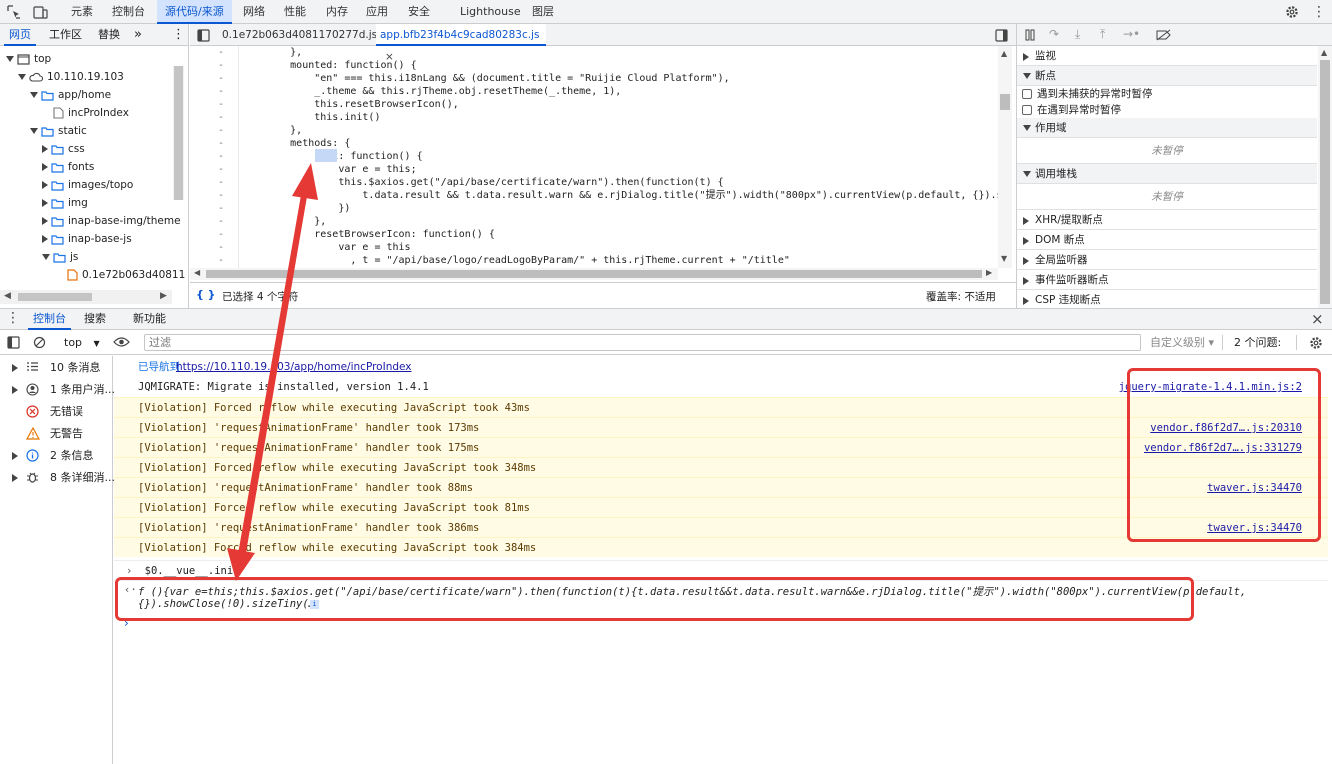 Image resolution: width=1332 pixels, height=764 pixels. What do you see at coordinates (377, 12) in the screenshot?
I see `top-tab-6: 应用` at bounding box center [377, 12].